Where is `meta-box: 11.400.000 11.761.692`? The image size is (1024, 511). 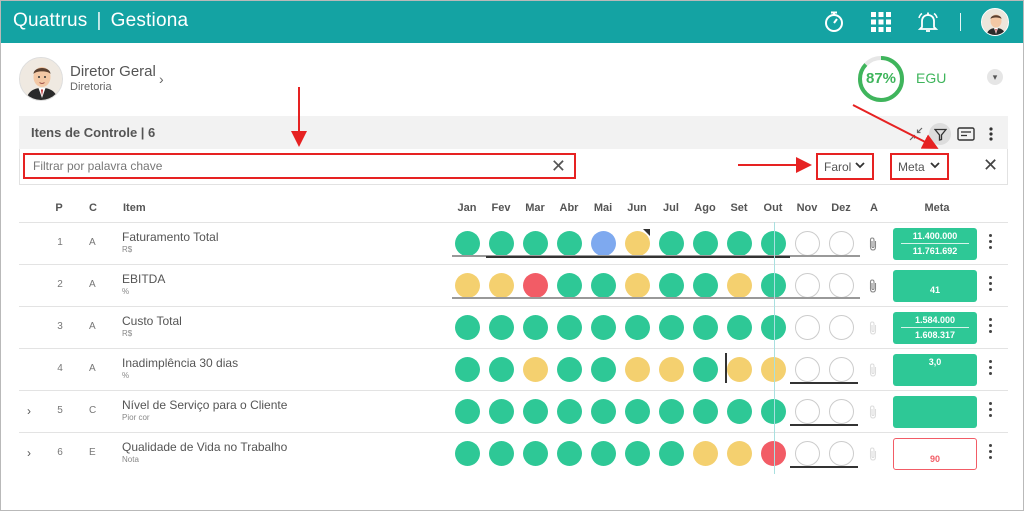 meta-box: 11.400.000 11.761.692 is located at coordinates (935, 244).